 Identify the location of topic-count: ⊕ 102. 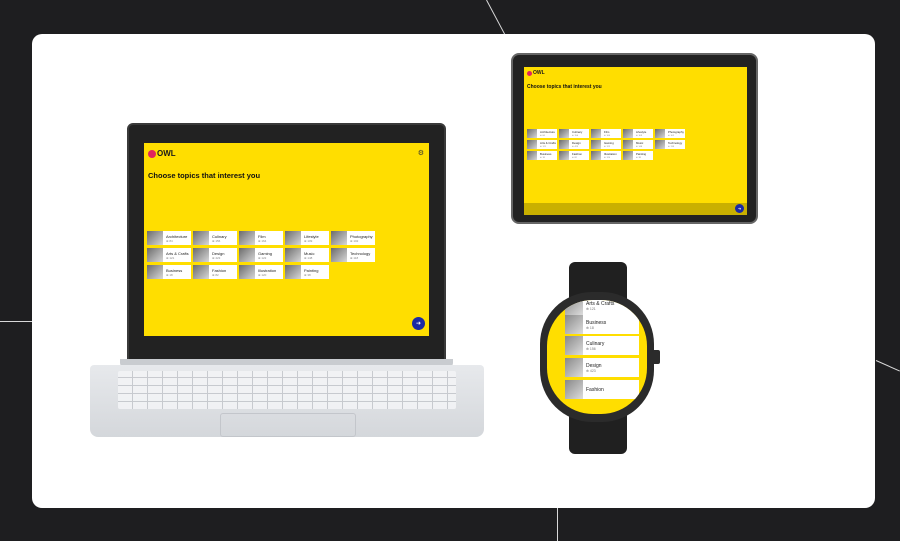
(671, 136).